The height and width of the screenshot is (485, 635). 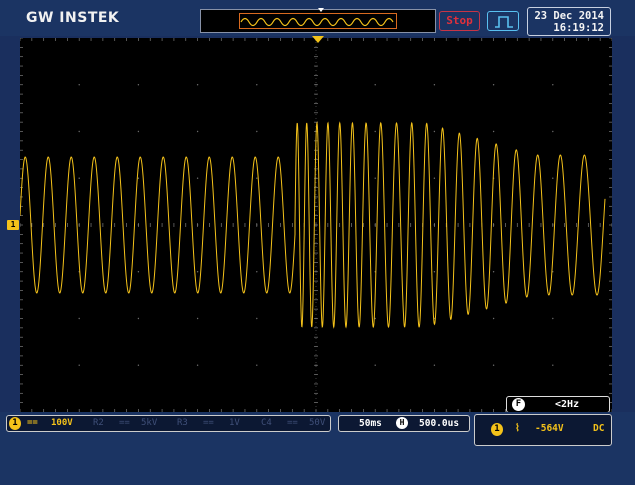 I want to click on frequency-value: <2Hz, so click(x=567, y=404).